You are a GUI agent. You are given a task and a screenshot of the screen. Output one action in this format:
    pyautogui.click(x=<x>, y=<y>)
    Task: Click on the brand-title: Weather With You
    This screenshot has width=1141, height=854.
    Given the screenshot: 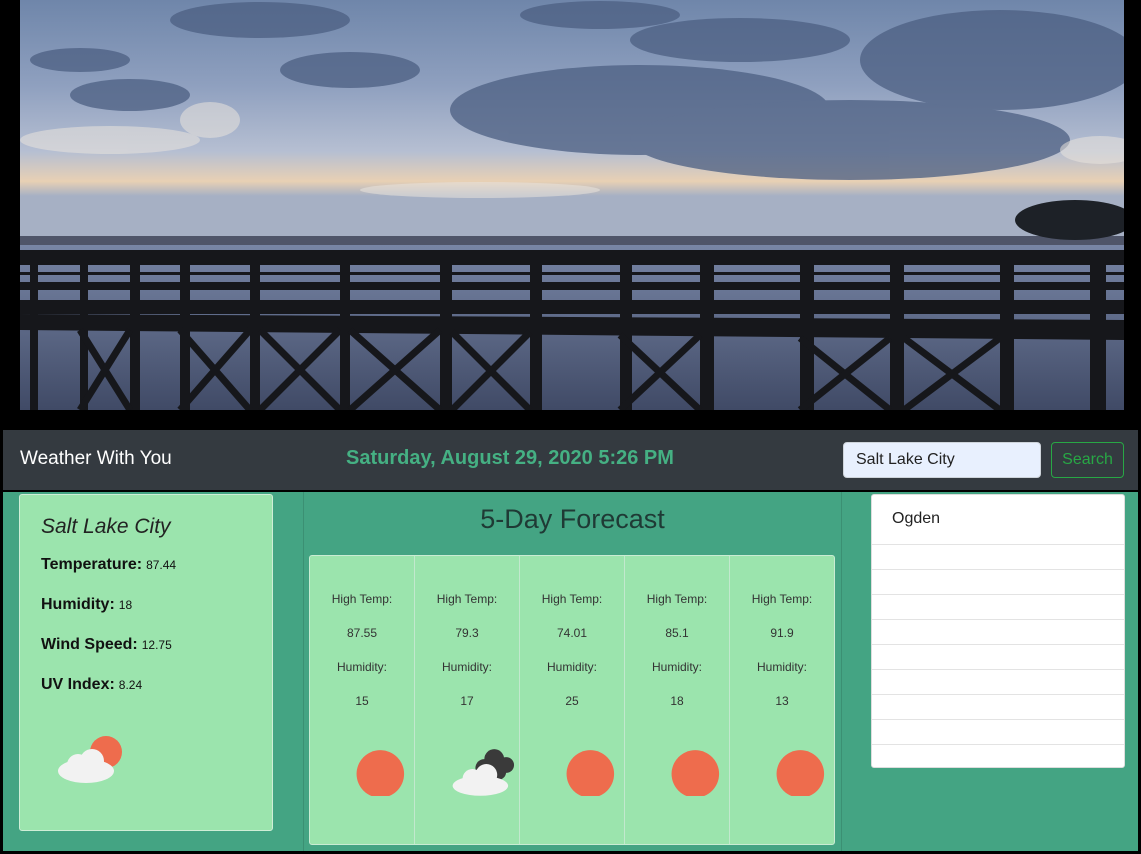 What is the action you would take?
    pyautogui.click(x=96, y=458)
    